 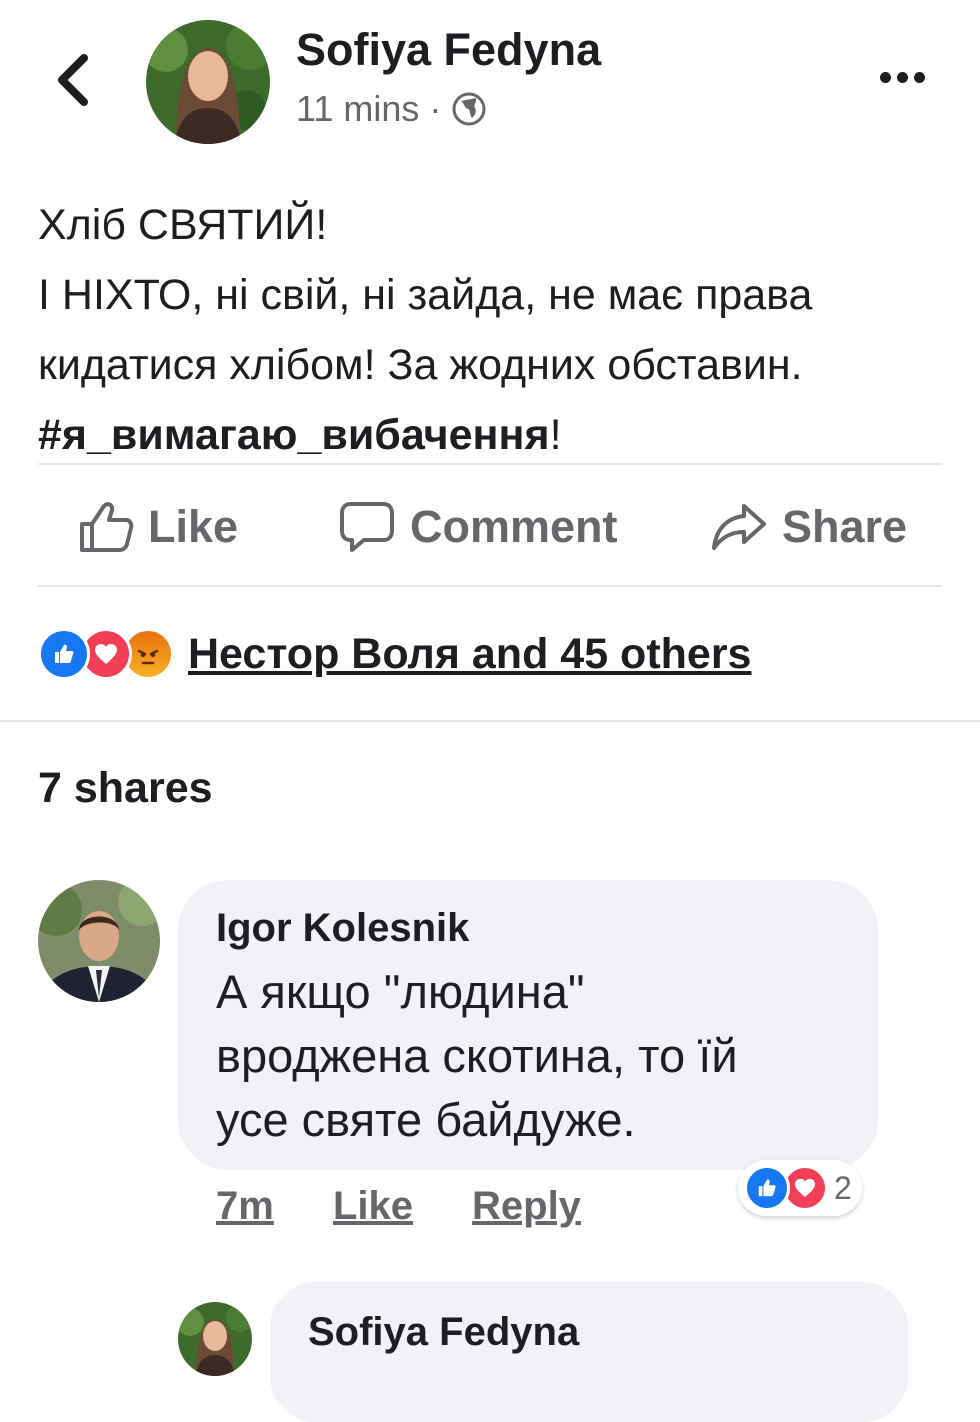 What do you see at coordinates (425, 295) in the screenshot?
I see `post-text-line: І НІХТО, ні свій, ні зайда, не має права` at bounding box center [425, 295].